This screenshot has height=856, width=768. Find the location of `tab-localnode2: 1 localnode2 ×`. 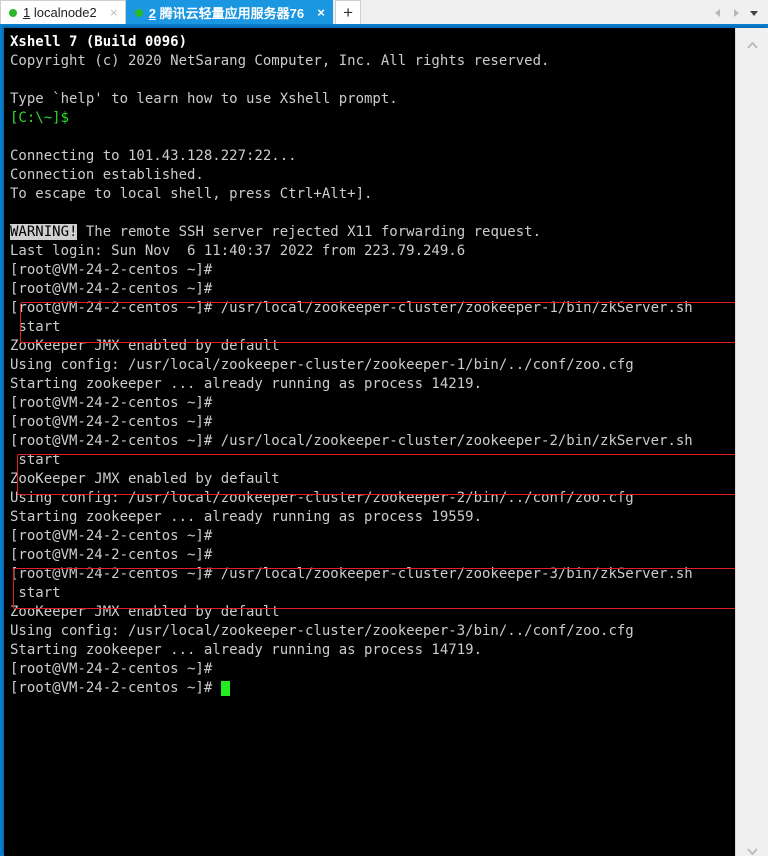

tab-localnode2: 1 localnode2 × is located at coordinates (63, 12).